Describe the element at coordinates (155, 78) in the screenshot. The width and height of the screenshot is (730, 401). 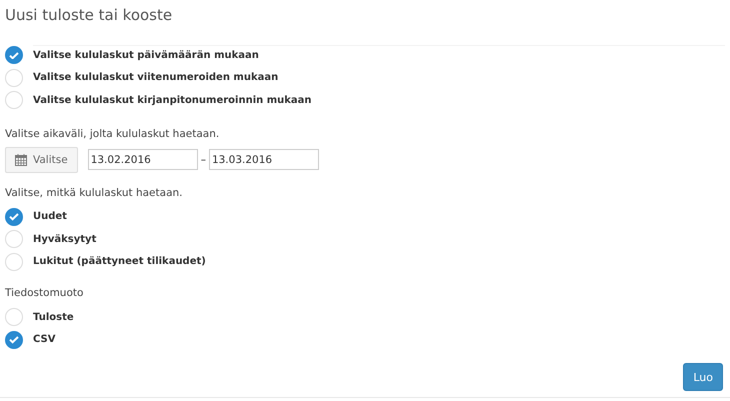
I see `option-label: Valitse kululaskut viitenumeroiden mukaan` at that location.